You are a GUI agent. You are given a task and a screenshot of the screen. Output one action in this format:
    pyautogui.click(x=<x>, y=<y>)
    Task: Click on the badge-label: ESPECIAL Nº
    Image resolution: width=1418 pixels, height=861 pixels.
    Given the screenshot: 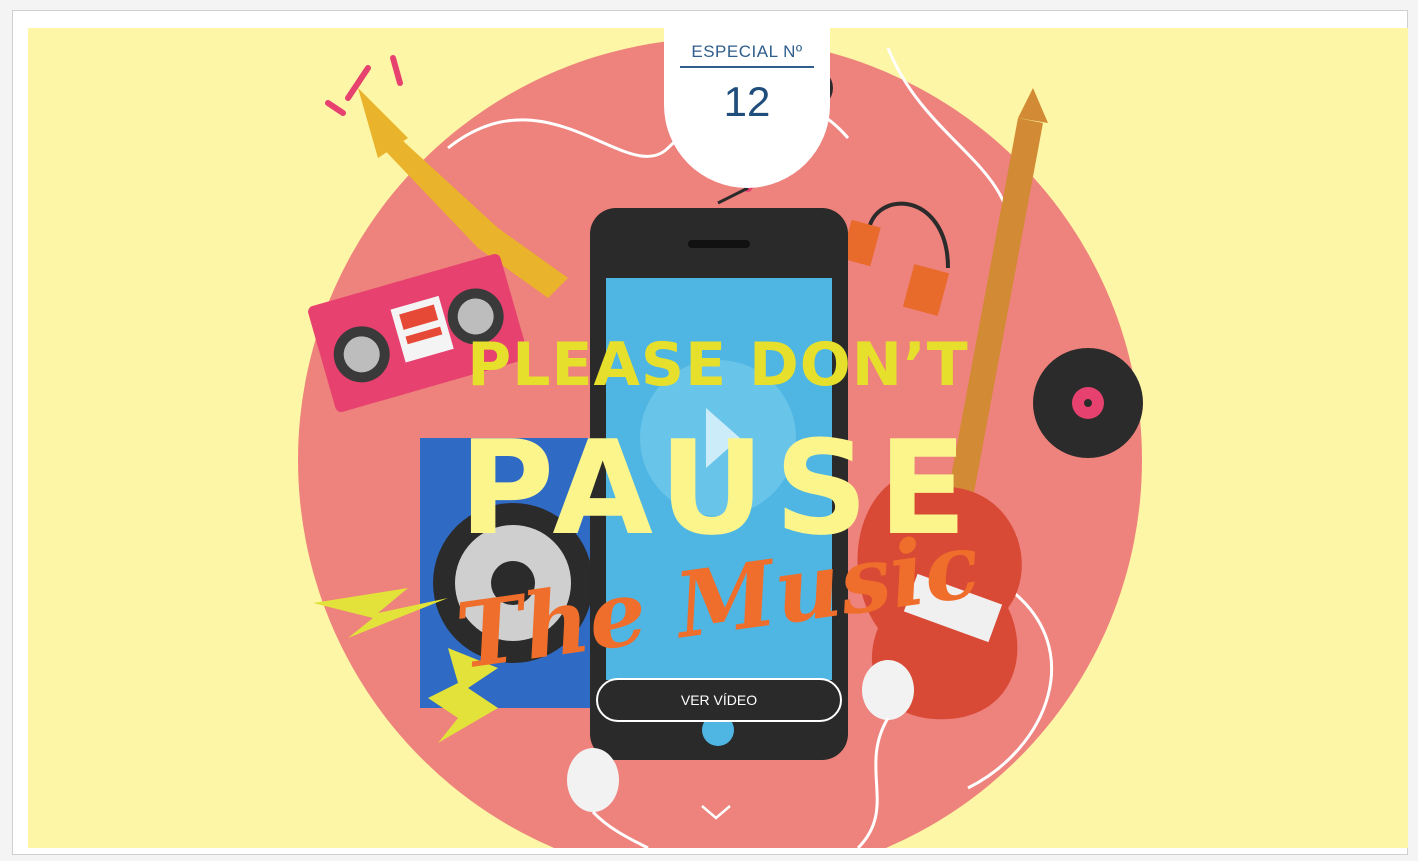 What is the action you would take?
    pyautogui.click(x=747, y=55)
    